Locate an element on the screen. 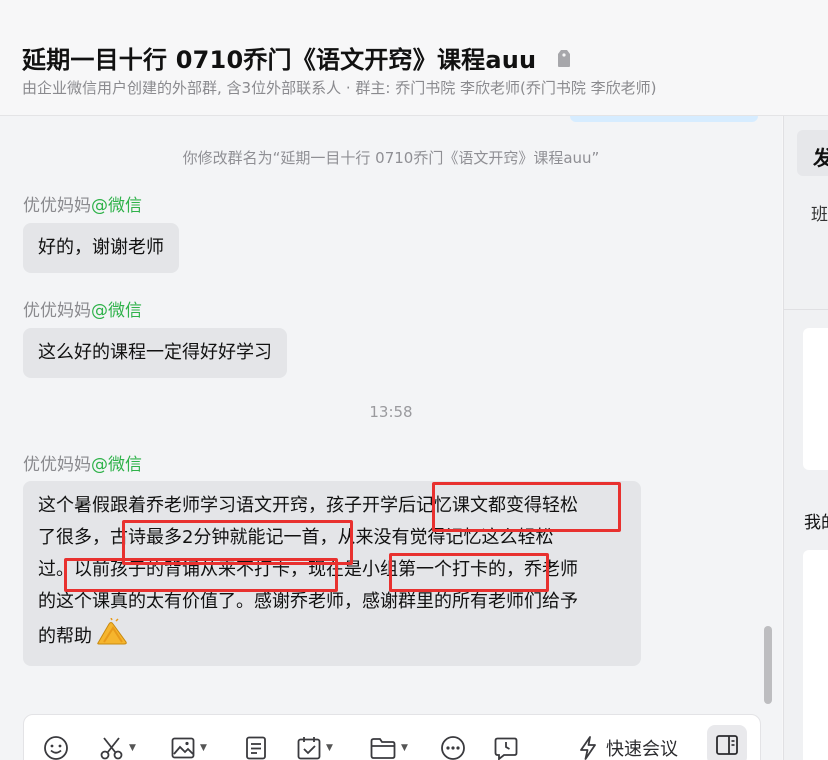 Image resolution: width=828 pixels, height=760 pixels. system-message: 你修改群名为“延期一目十行 0710乔门《语文开窍》课程auu” is located at coordinates (391, 158).